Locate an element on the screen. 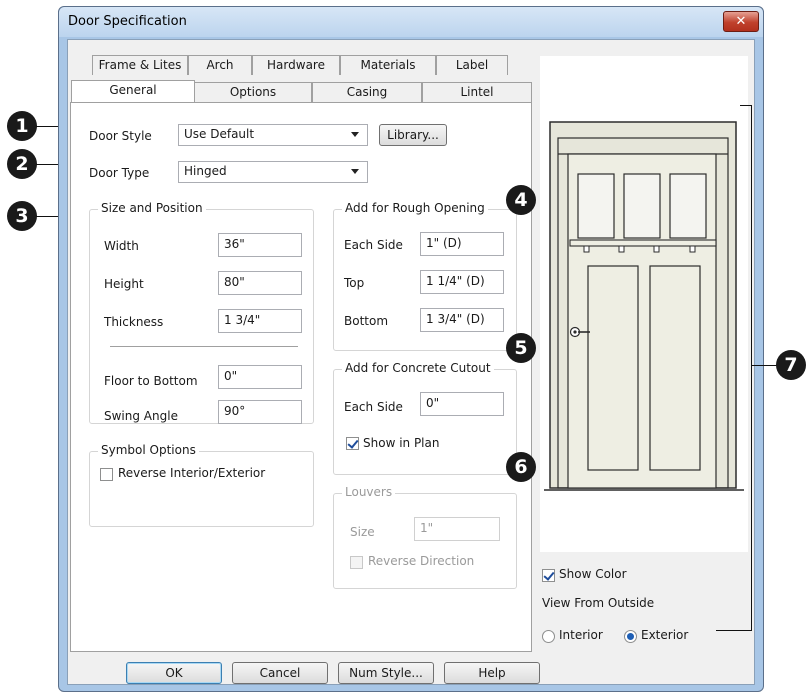 This screenshot has width=808, height=698. window-title: Door Specification is located at coordinates (127, 21).